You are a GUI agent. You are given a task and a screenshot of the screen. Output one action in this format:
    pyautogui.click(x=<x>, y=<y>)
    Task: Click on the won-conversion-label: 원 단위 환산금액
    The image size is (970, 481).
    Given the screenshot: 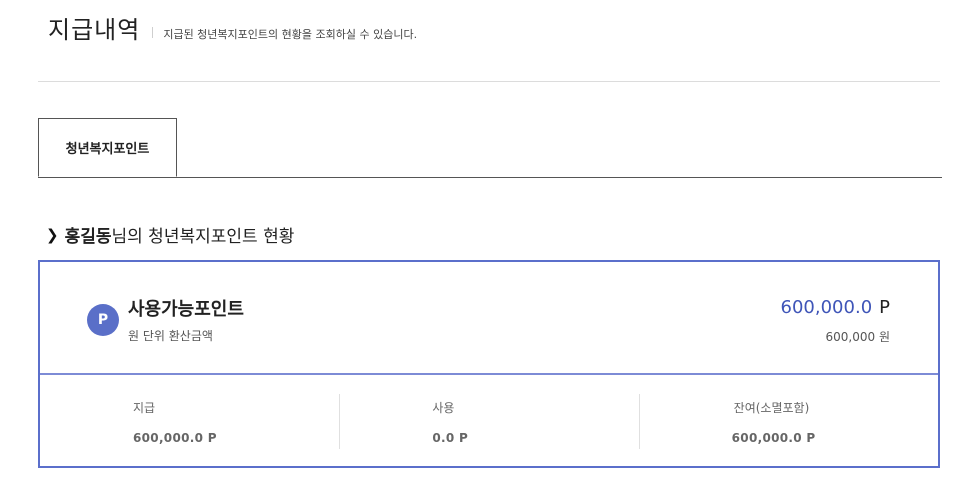 What is the action you would take?
    pyautogui.click(x=170, y=336)
    